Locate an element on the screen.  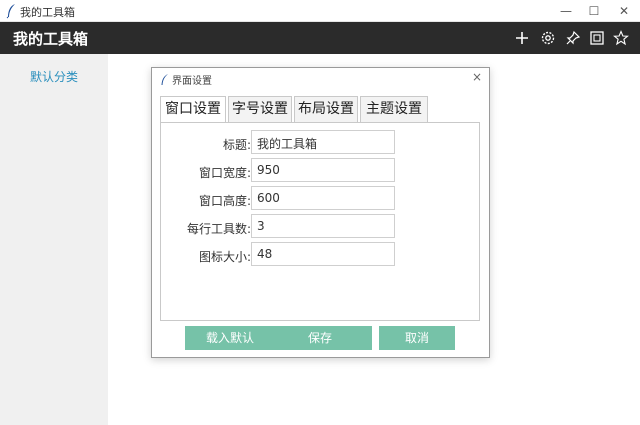
dialog-close-icon: × is located at coordinates (477, 77).